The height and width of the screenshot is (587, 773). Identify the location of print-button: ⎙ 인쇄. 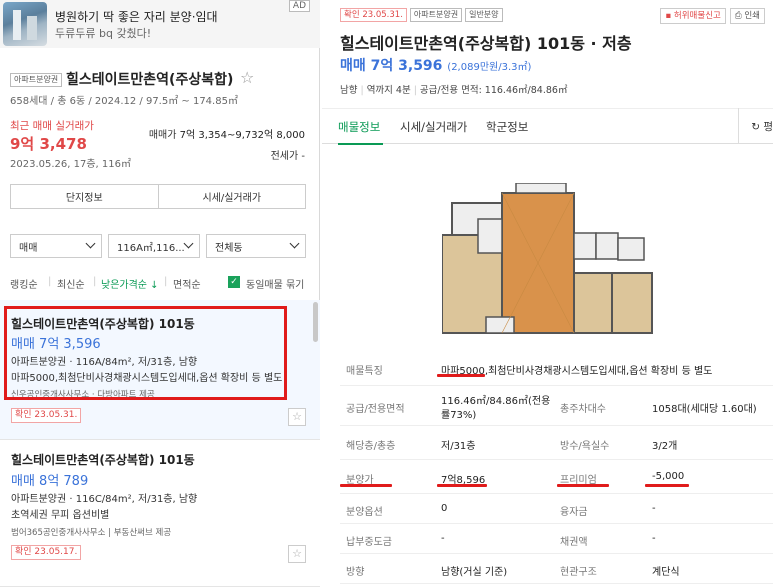
(747, 16).